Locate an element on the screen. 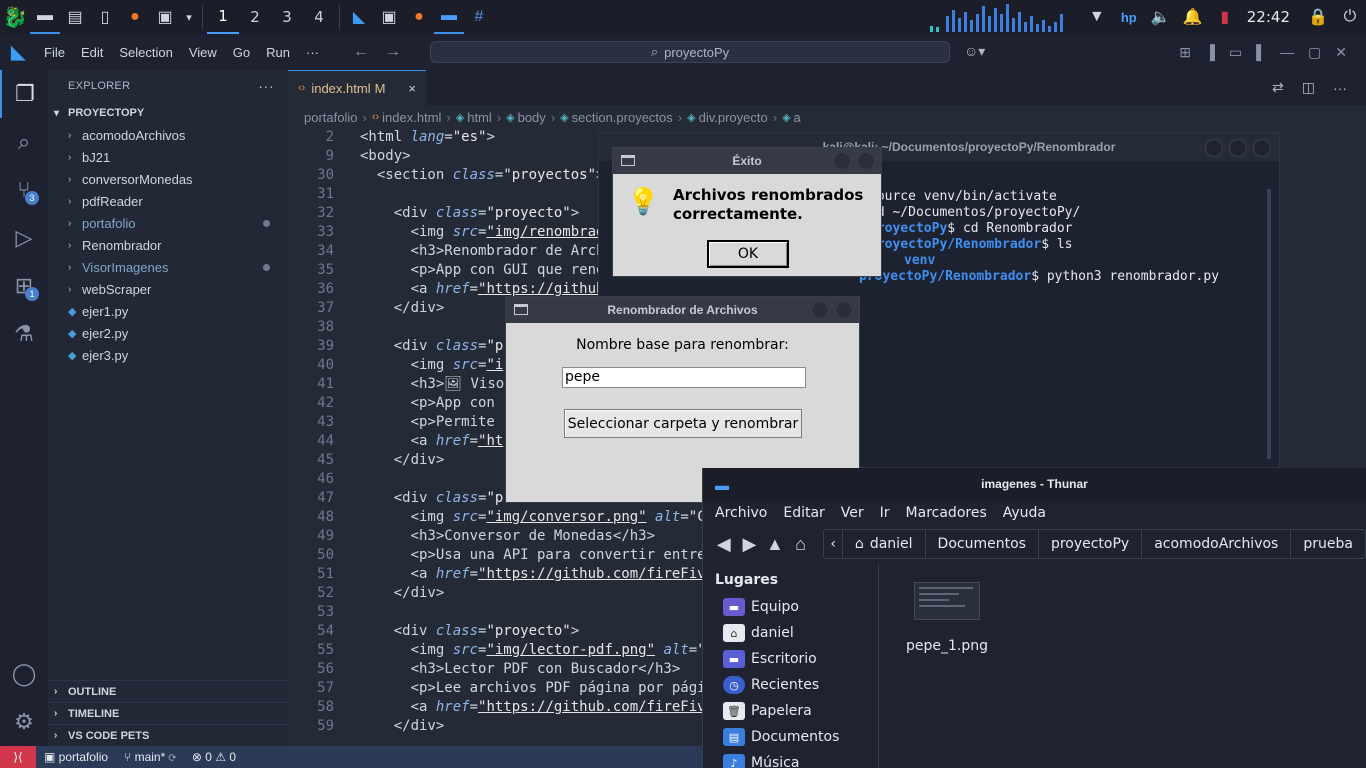  customize-layout-icon: ⊞ is located at coordinates (1185, 52).